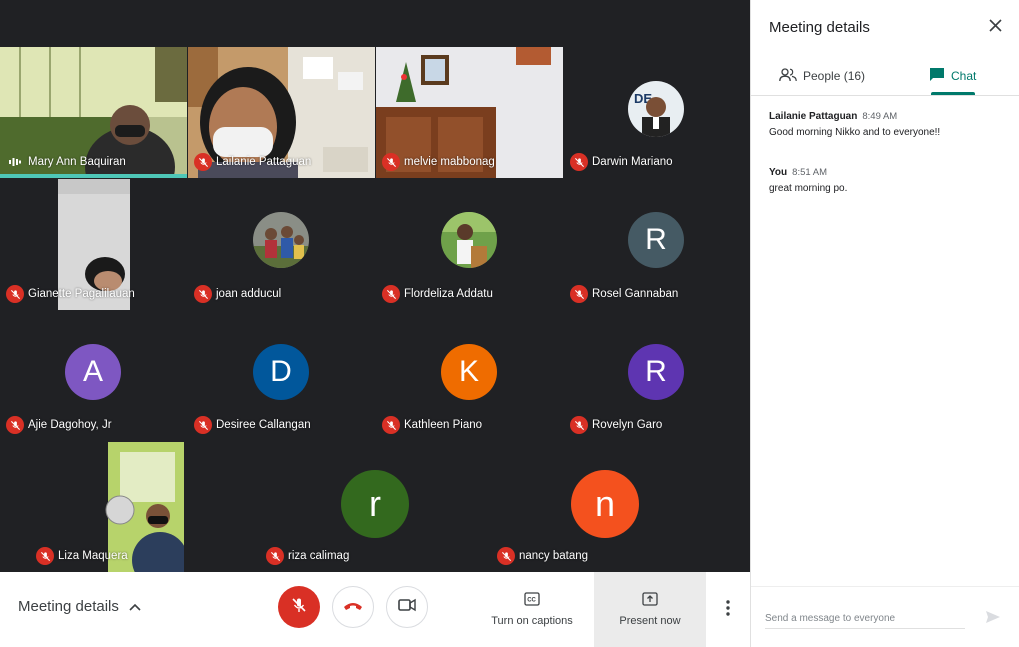 This screenshot has height=647, width=1019. I want to click on participant-tile: Mary Ann Baquiran, so click(93, 112).